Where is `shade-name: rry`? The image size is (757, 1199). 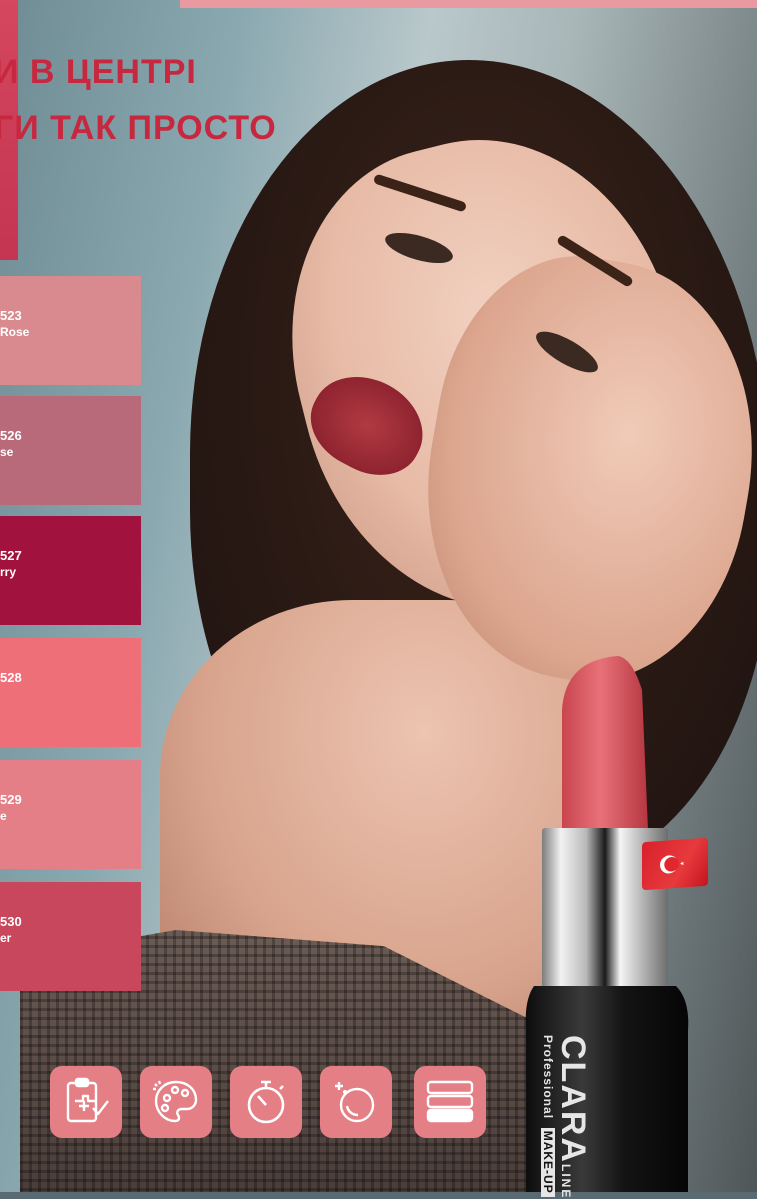 shade-name: rry is located at coordinates (8, 572).